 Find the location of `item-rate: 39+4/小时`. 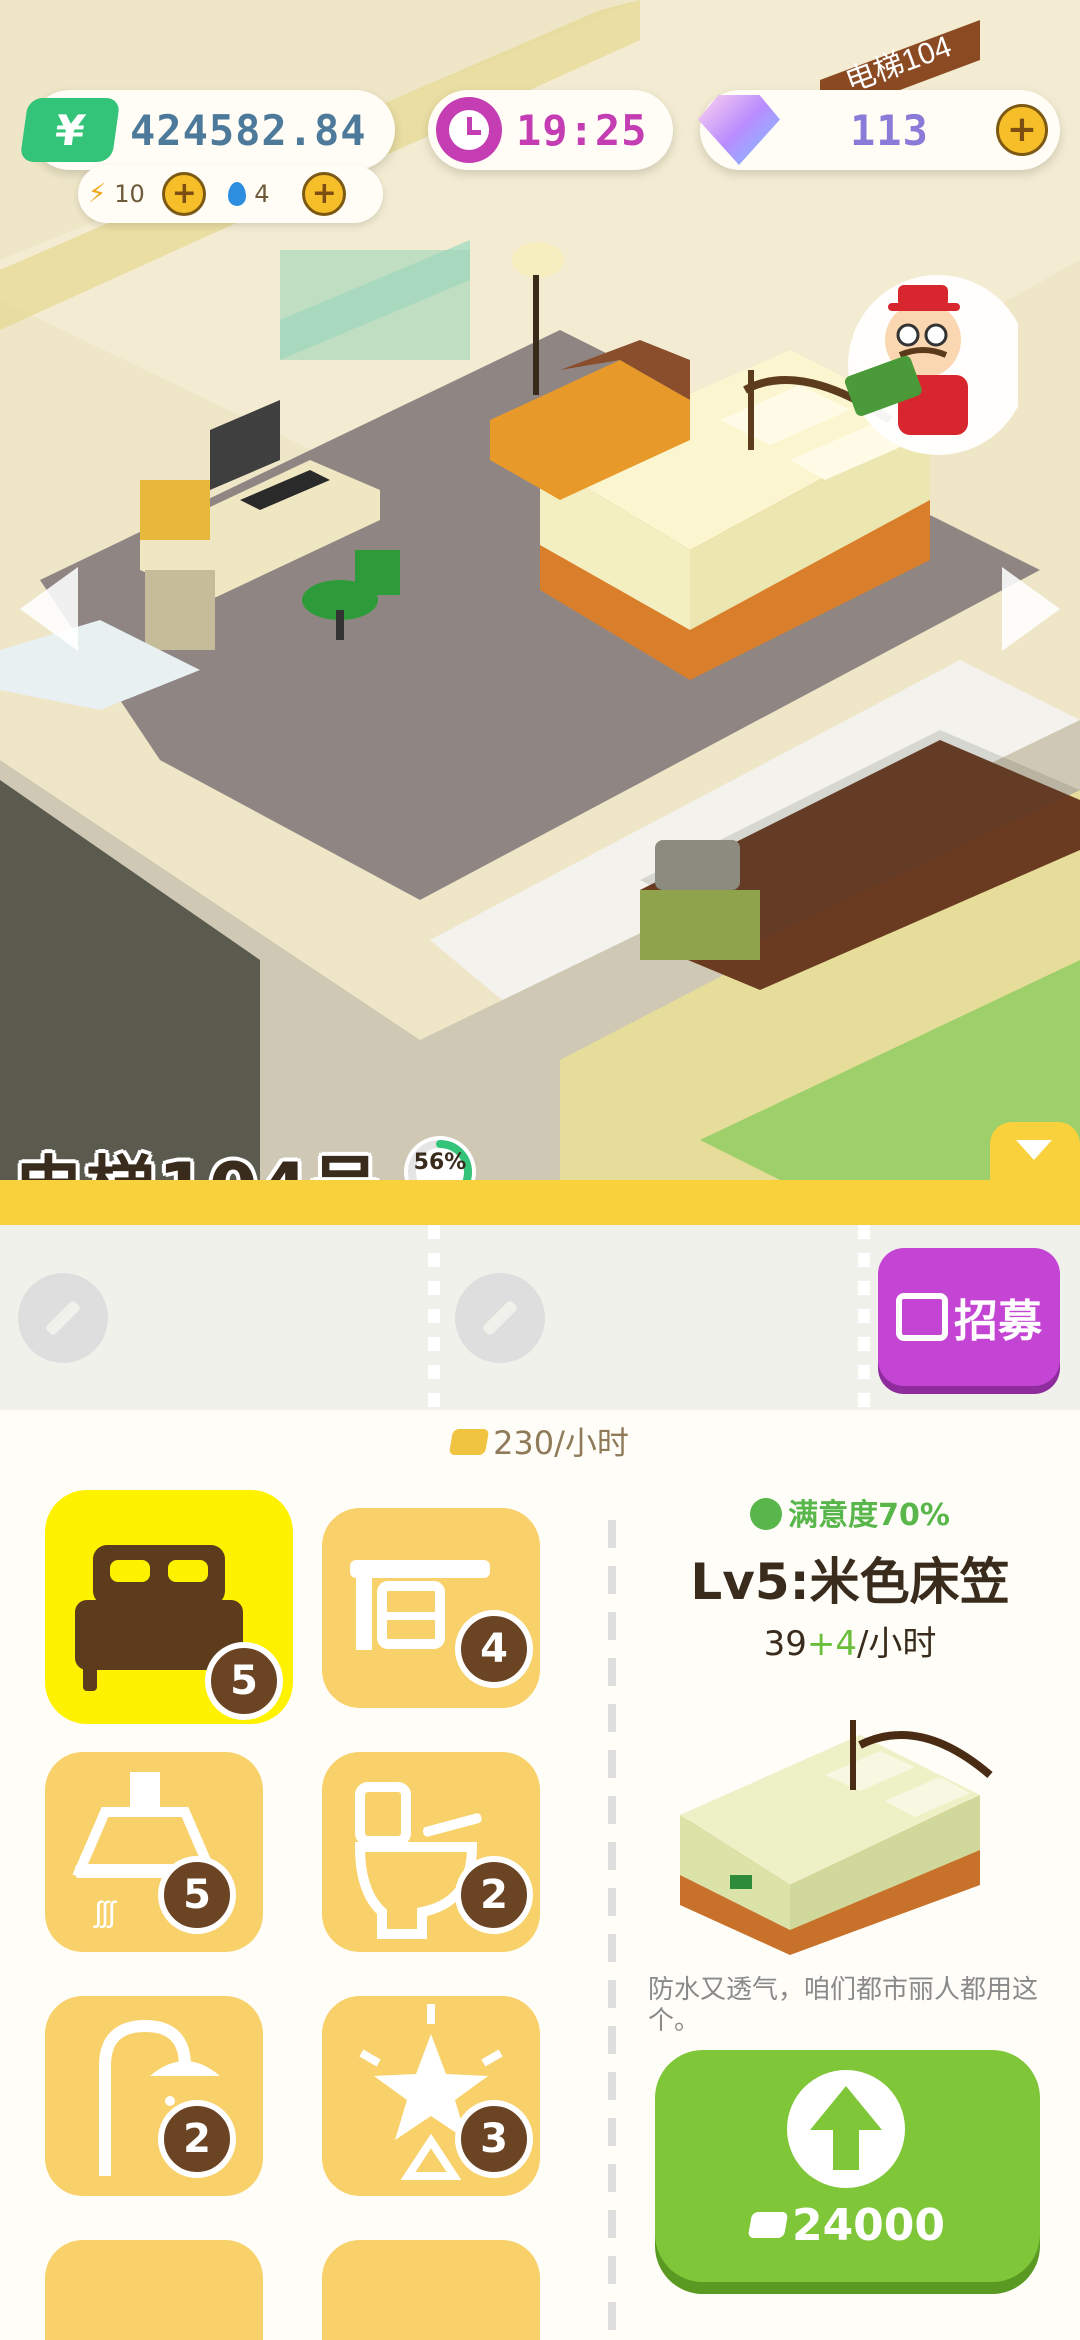

item-rate: 39+4/小时 is located at coordinates (850, 1640).